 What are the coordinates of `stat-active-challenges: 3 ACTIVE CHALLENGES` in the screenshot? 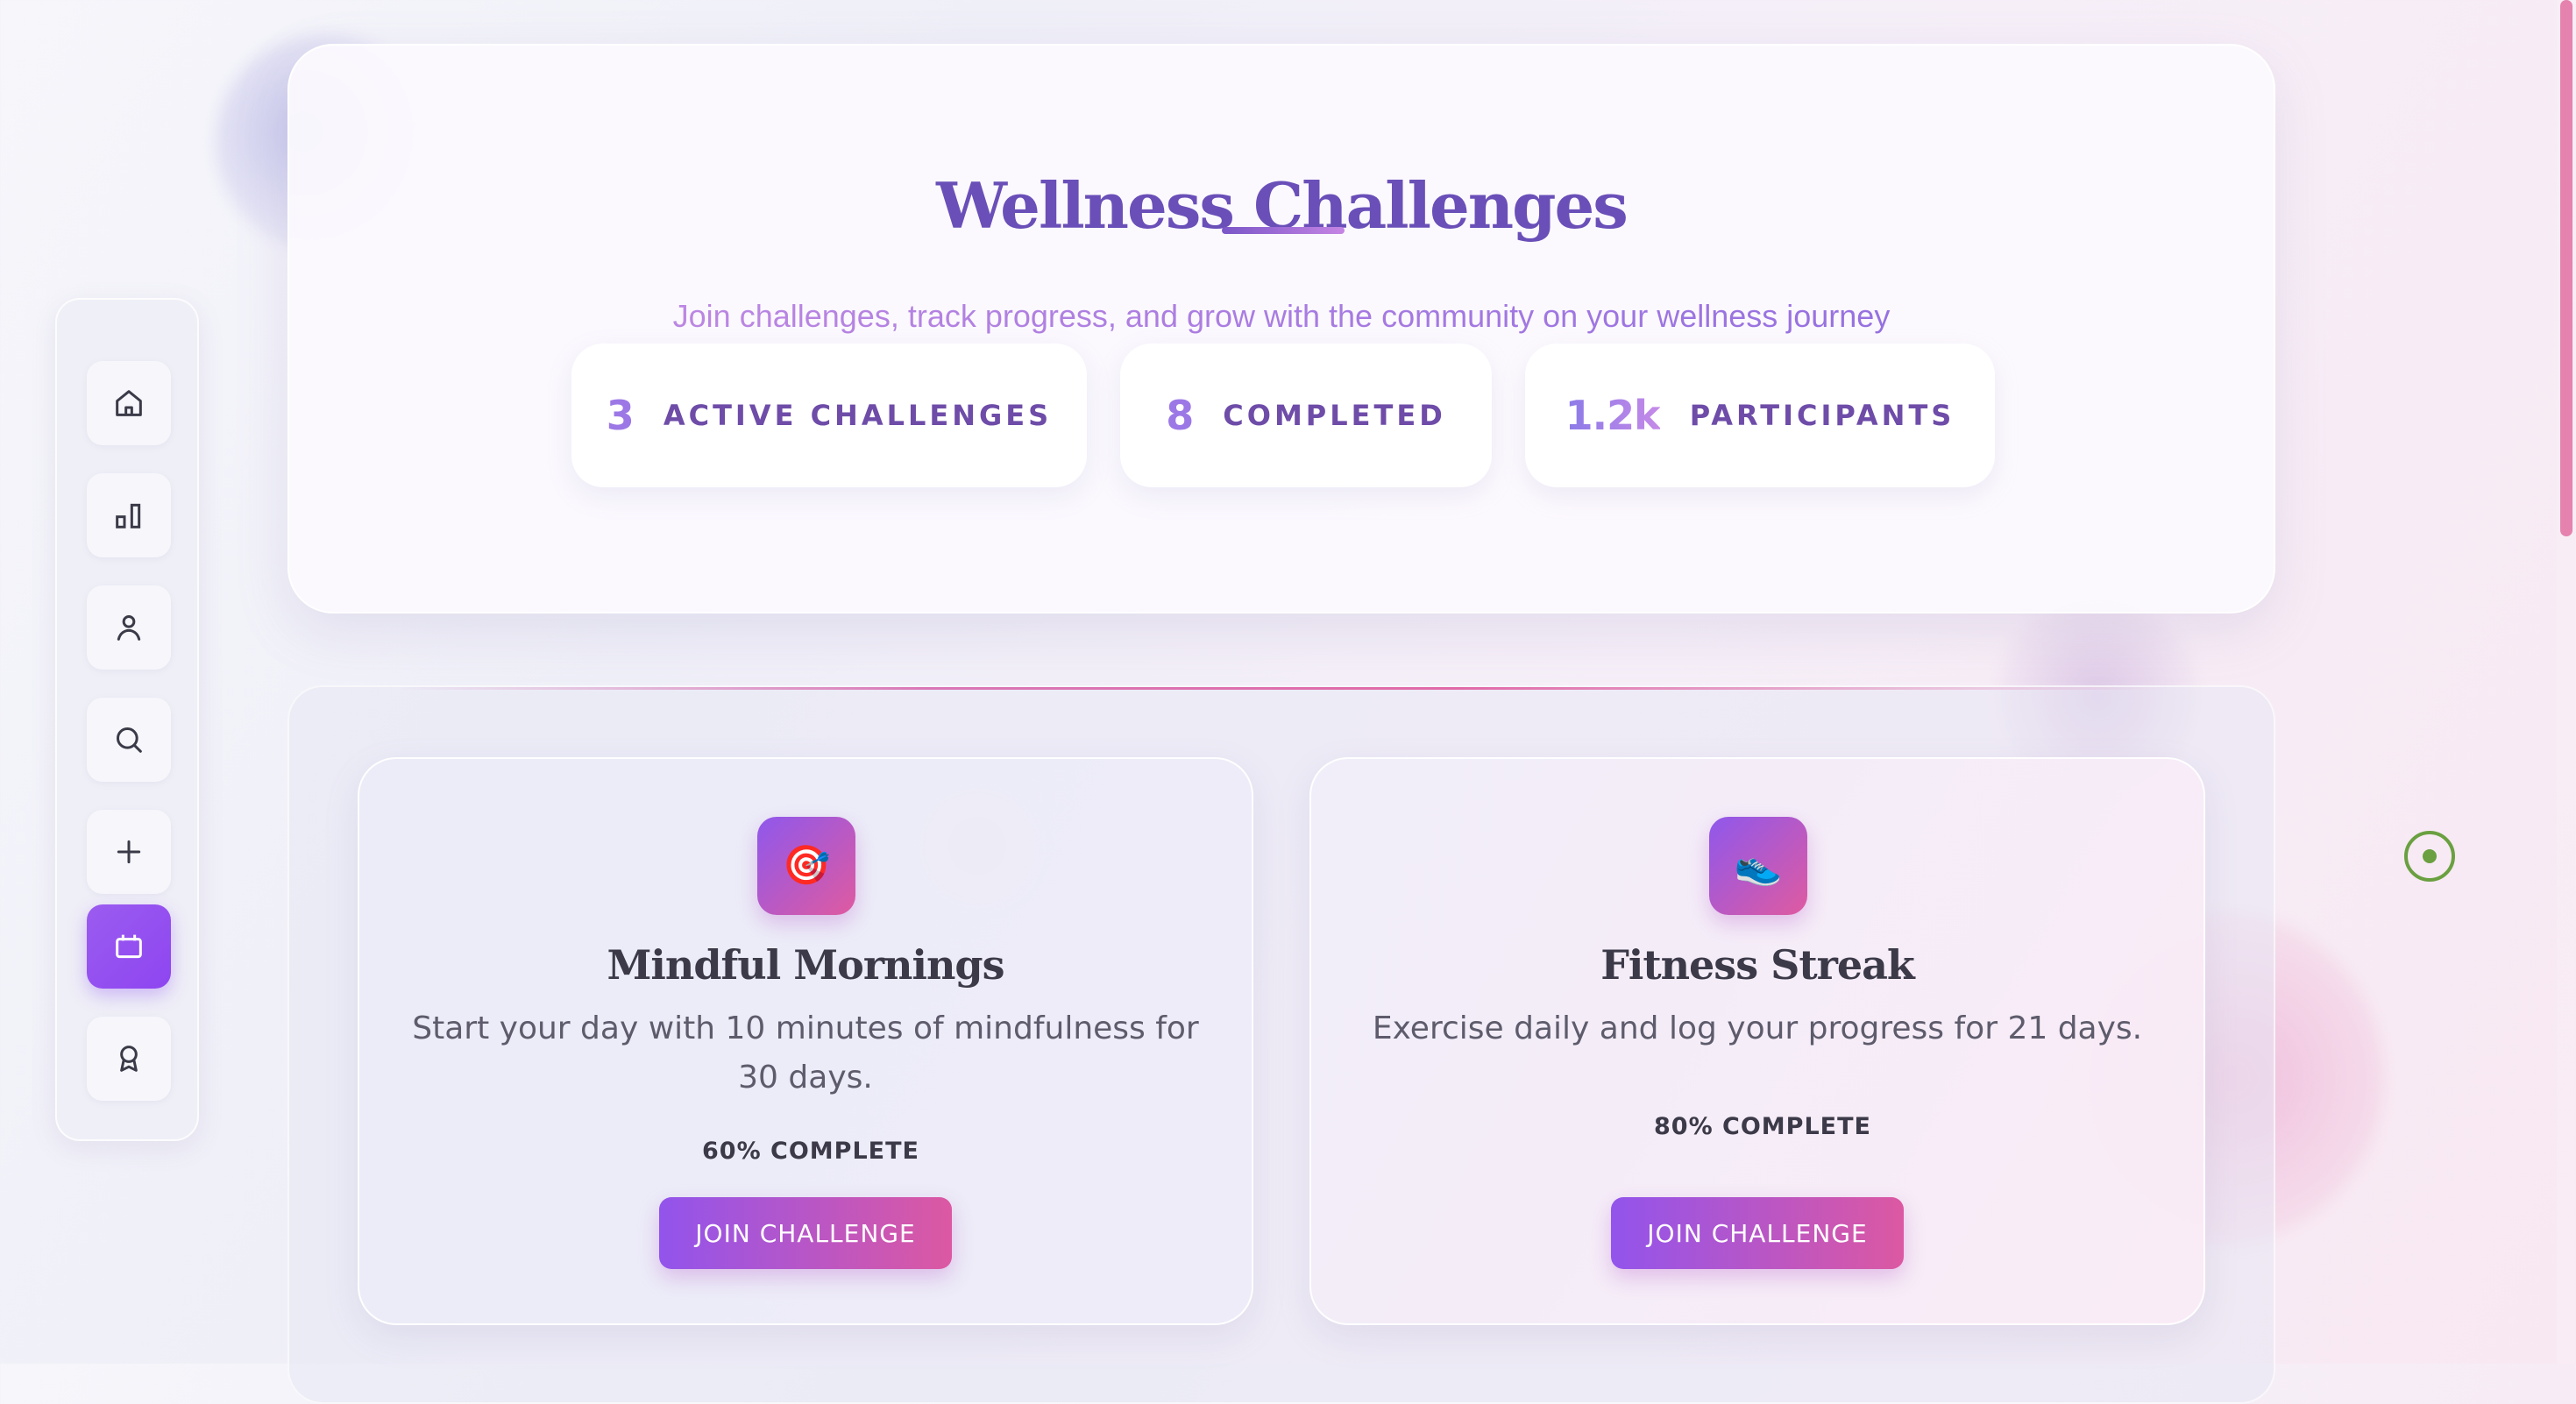 It's located at (829, 415).